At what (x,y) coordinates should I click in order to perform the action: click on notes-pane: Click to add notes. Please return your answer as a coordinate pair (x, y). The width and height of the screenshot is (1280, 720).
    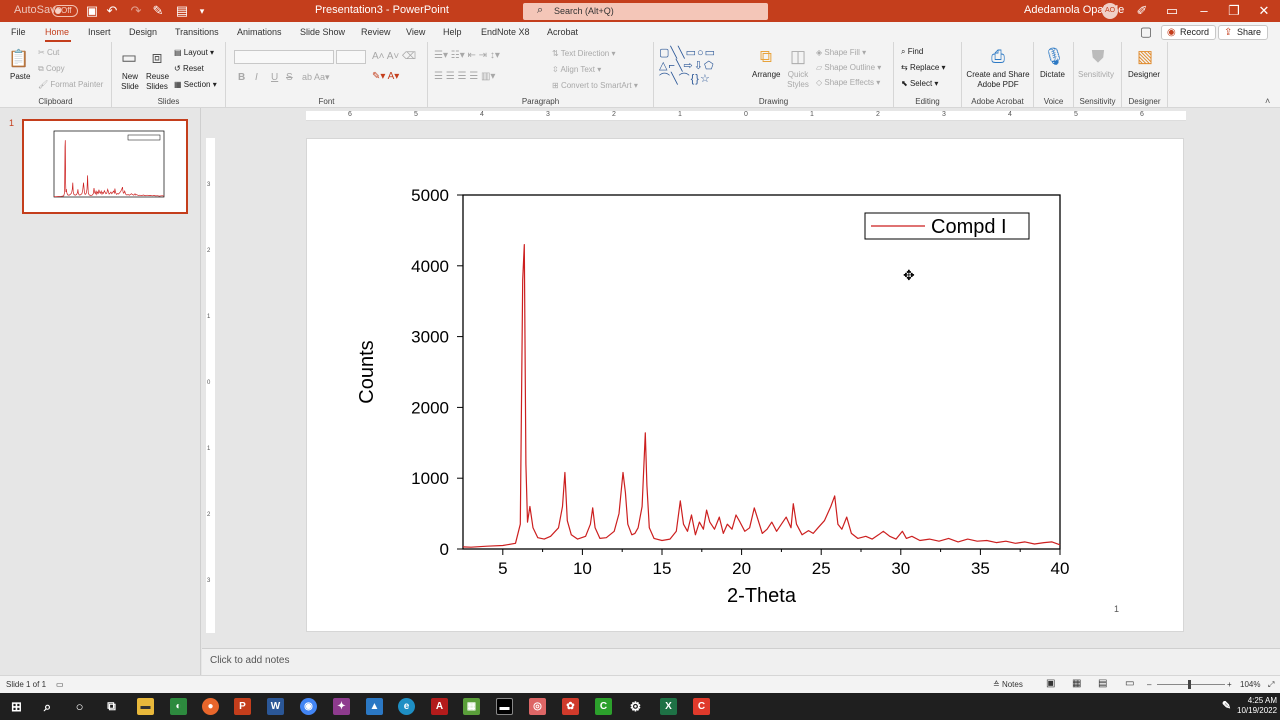
    Looking at the image, I should click on (741, 661).